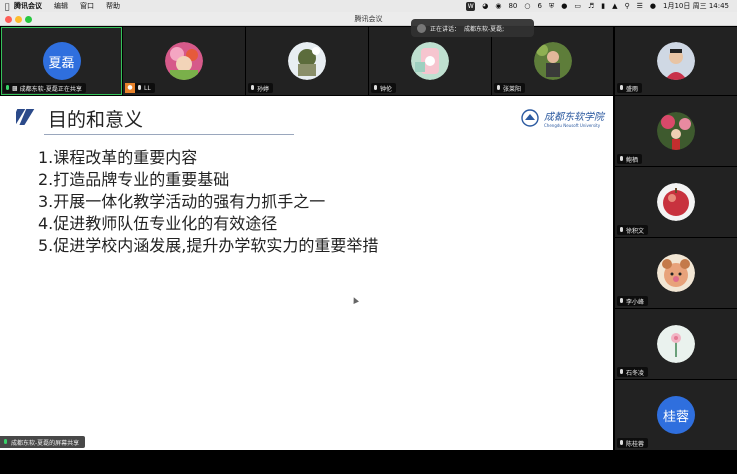 This screenshot has height=474, width=737. I want to click on participant-name-tag: 李小峰, so click(633, 301).